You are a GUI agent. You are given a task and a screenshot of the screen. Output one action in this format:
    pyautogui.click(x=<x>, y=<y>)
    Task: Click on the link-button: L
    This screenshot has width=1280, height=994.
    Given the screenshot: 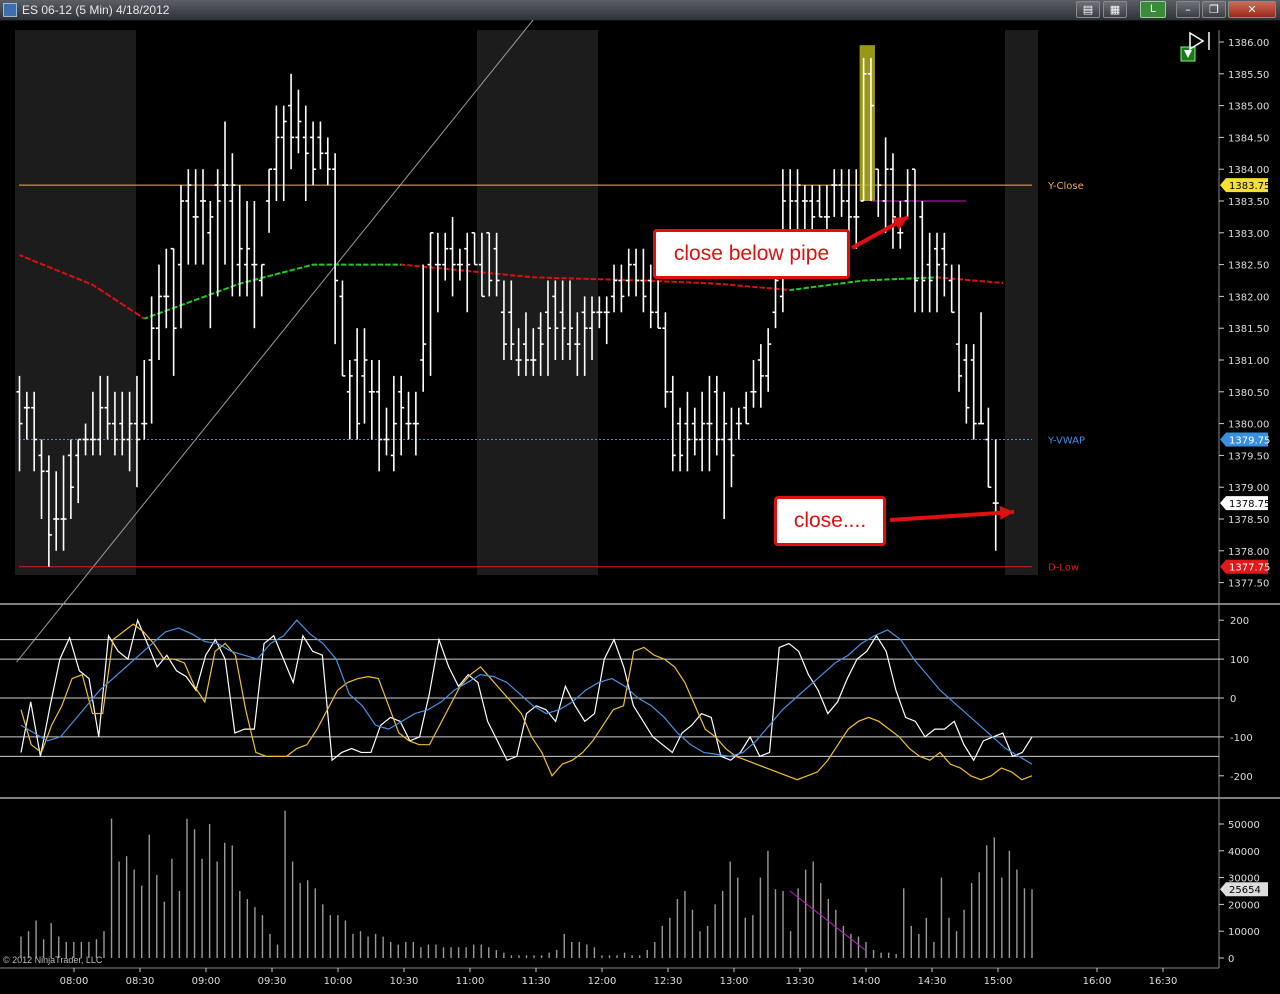 What is the action you would take?
    pyautogui.click(x=1153, y=9)
    